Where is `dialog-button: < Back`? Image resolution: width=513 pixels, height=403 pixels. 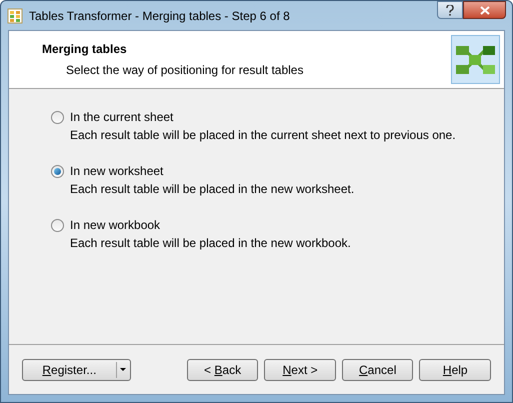
dialog-button: < Back is located at coordinates (222, 369).